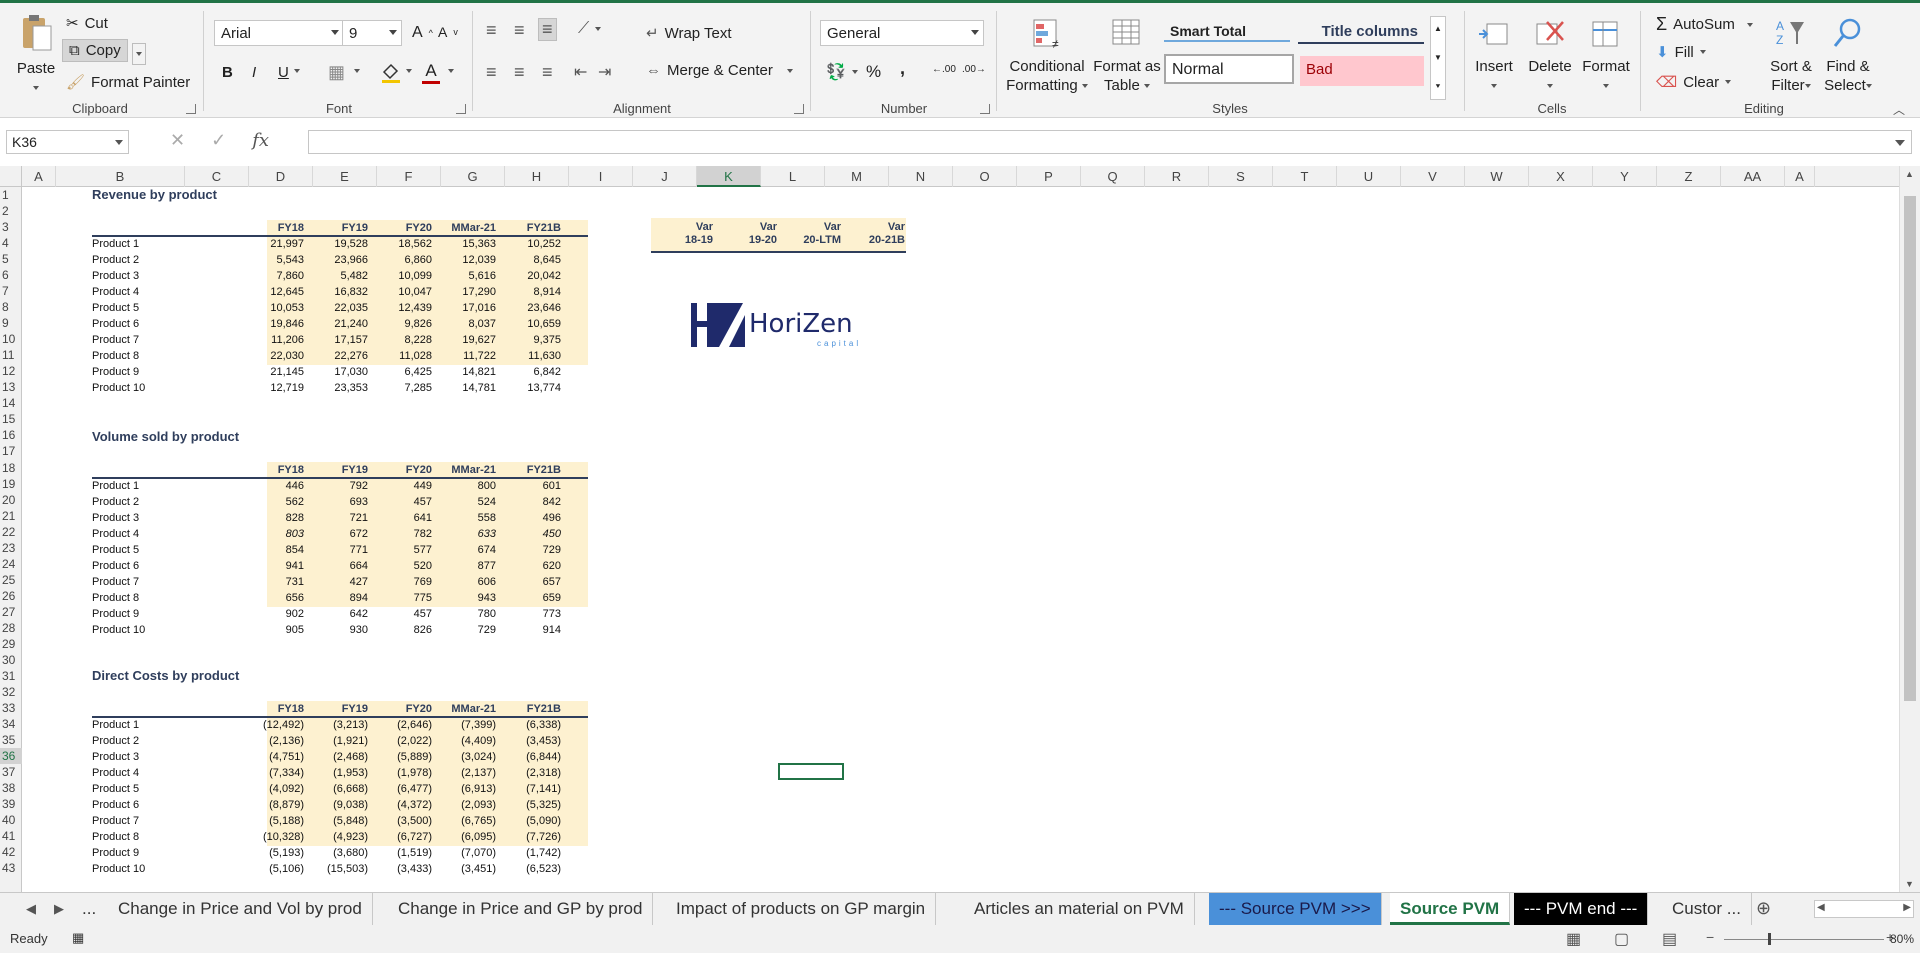  Describe the element at coordinates (467, 388) in the screenshot. I see `value-cell: 14,781` at that location.